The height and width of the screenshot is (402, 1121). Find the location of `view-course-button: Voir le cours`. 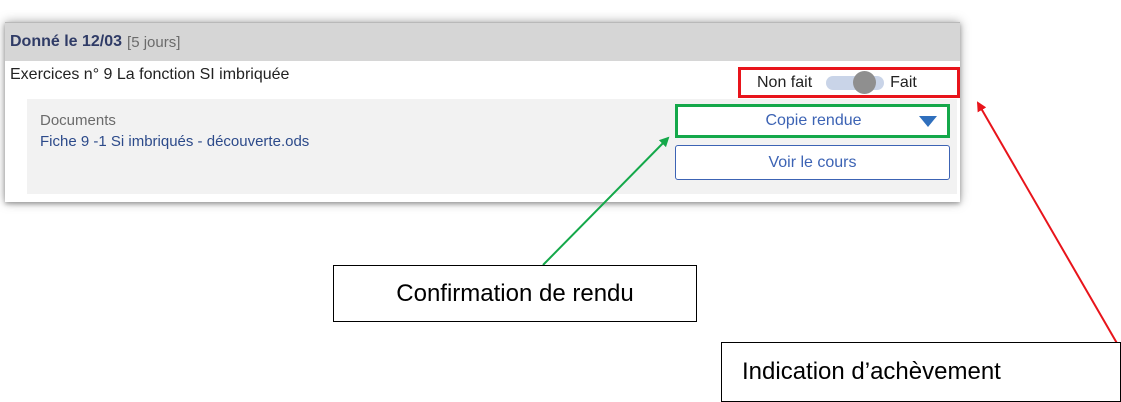

view-course-button: Voir le cours is located at coordinates (812, 162).